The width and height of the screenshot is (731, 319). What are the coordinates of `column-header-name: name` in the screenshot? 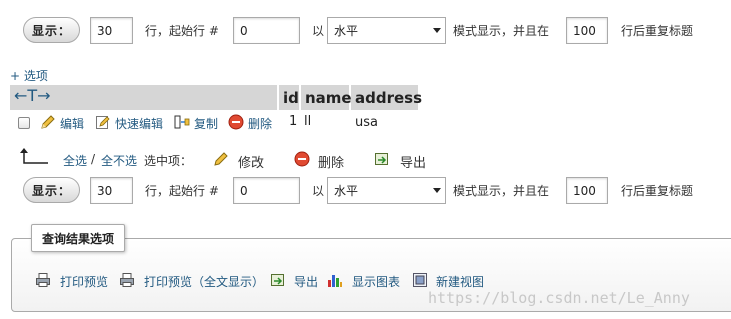 It's located at (326, 97).